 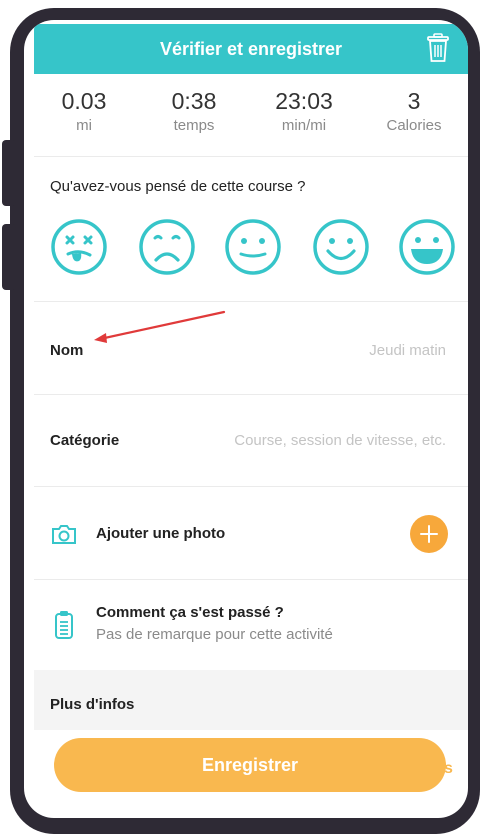 I want to click on save-button: Enregistrer, so click(x=250, y=765).